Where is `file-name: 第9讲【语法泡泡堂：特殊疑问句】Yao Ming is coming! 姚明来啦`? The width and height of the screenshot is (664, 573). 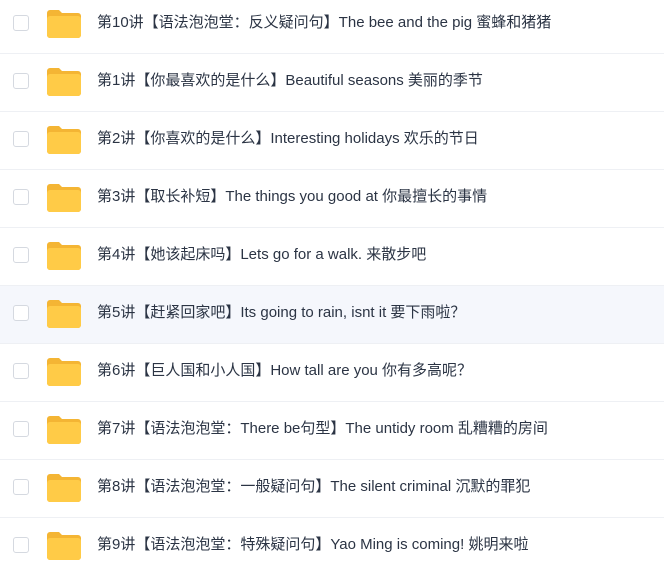 file-name: 第9讲【语法泡泡堂：特殊疑问句】Yao Ming is coming! 姚明来啦 is located at coordinates (312, 545).